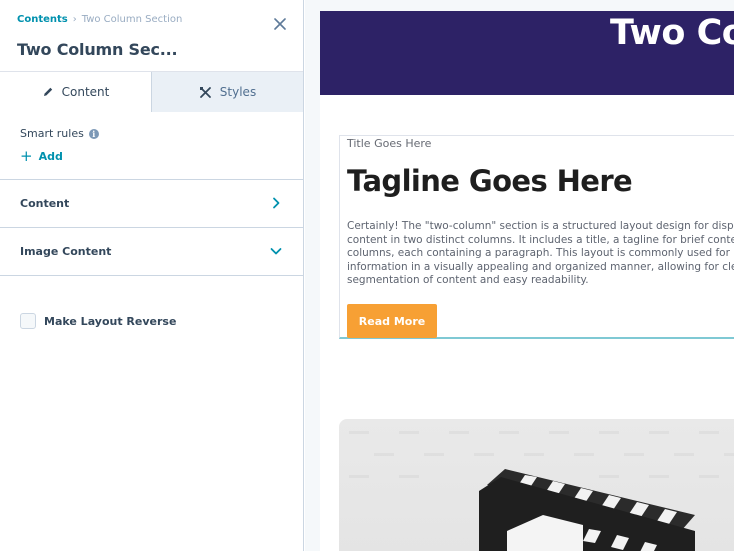 The width and height of the screenshot is (734, 551). I want to click on clapperboard-image, so click(536, 485).